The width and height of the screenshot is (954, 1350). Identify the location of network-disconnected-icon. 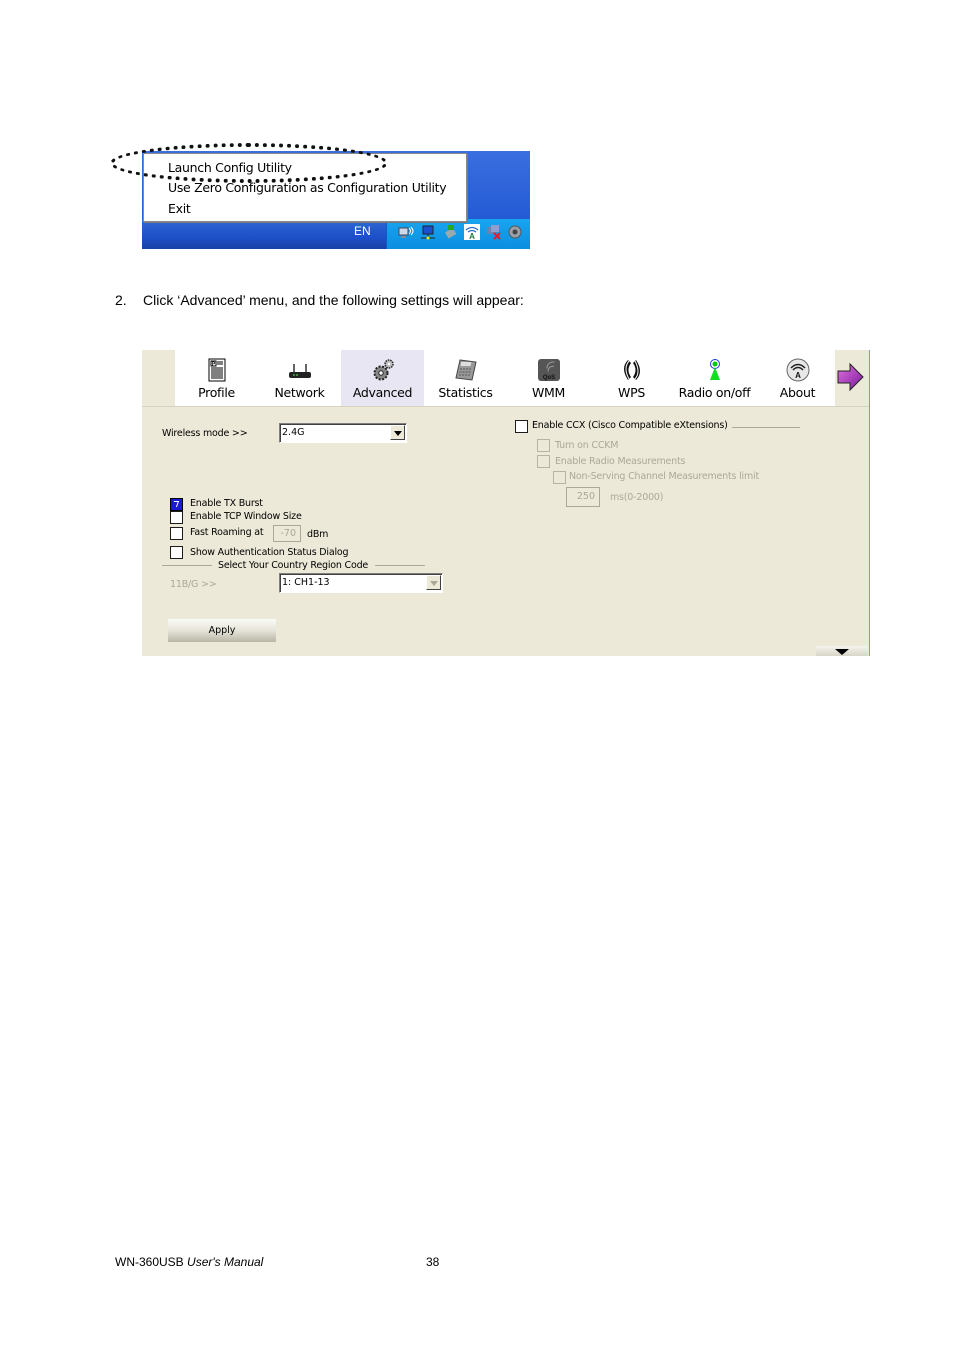
(494, 232).